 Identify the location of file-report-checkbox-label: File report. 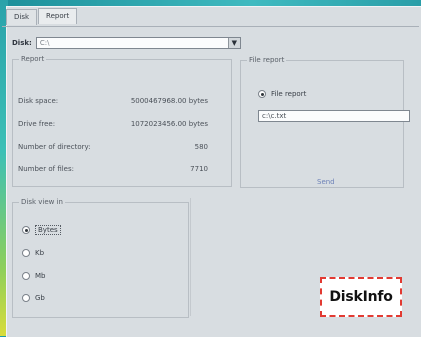
(289, 94).